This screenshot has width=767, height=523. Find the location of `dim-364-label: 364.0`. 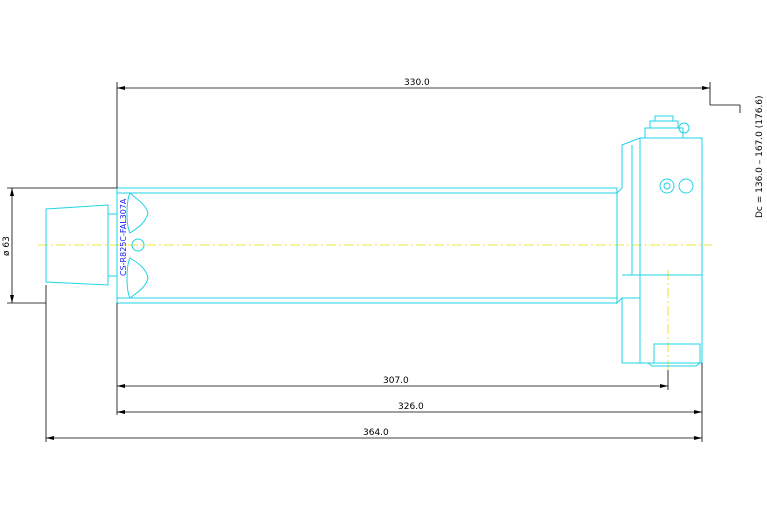

dim-364-label: 364.0 is located at coordinates (376, 433).